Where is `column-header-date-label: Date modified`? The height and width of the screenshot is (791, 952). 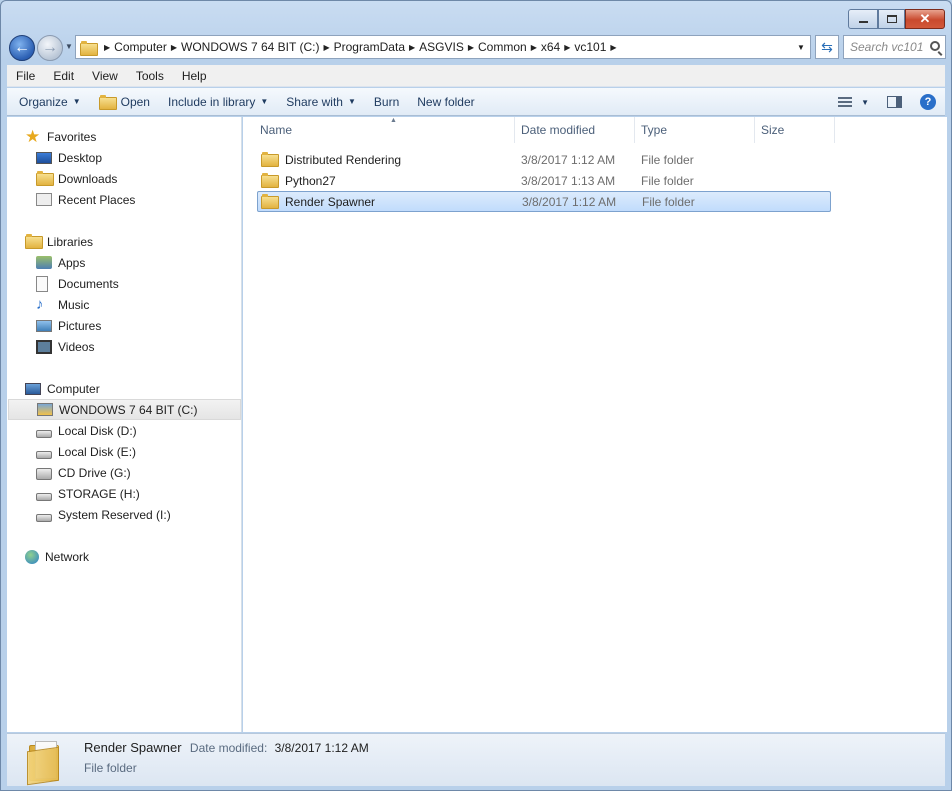
column-header-date-label: Date modified is located at coordinates (558, 130).